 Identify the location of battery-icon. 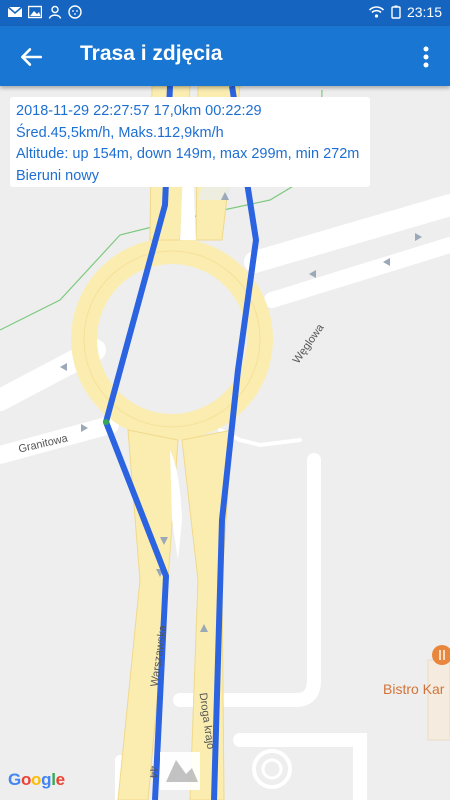
(396, 12).